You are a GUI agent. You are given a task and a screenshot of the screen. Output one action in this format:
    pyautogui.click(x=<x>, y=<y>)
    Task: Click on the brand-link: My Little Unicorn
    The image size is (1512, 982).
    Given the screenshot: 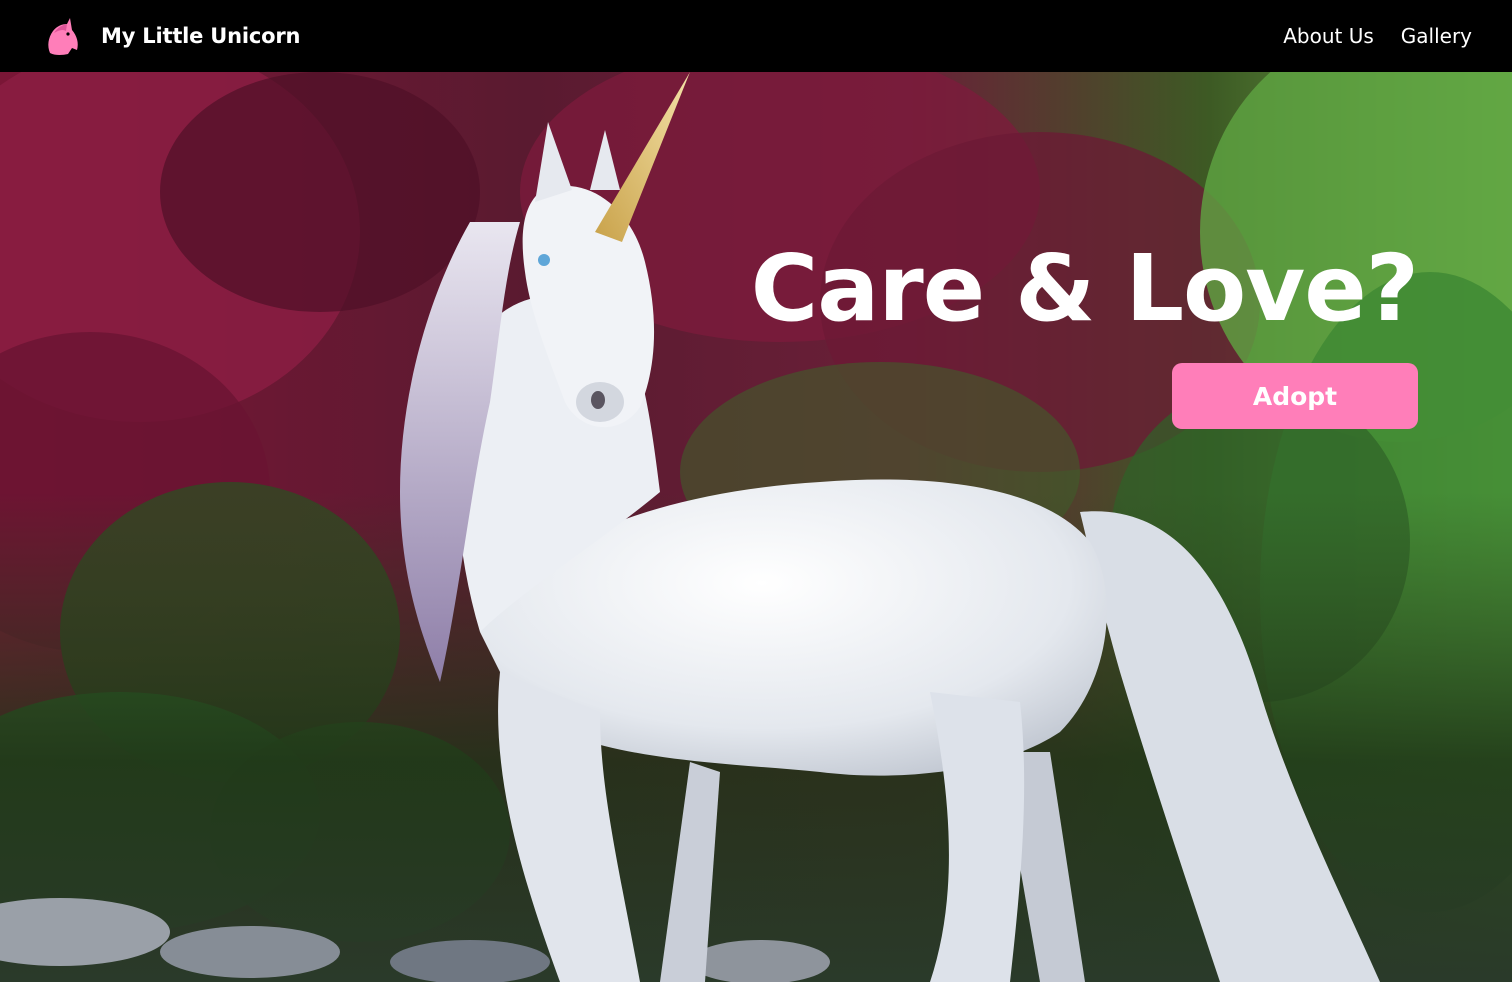 What is the action you would take?
    pyautogui.click(x=173, y=36)
    